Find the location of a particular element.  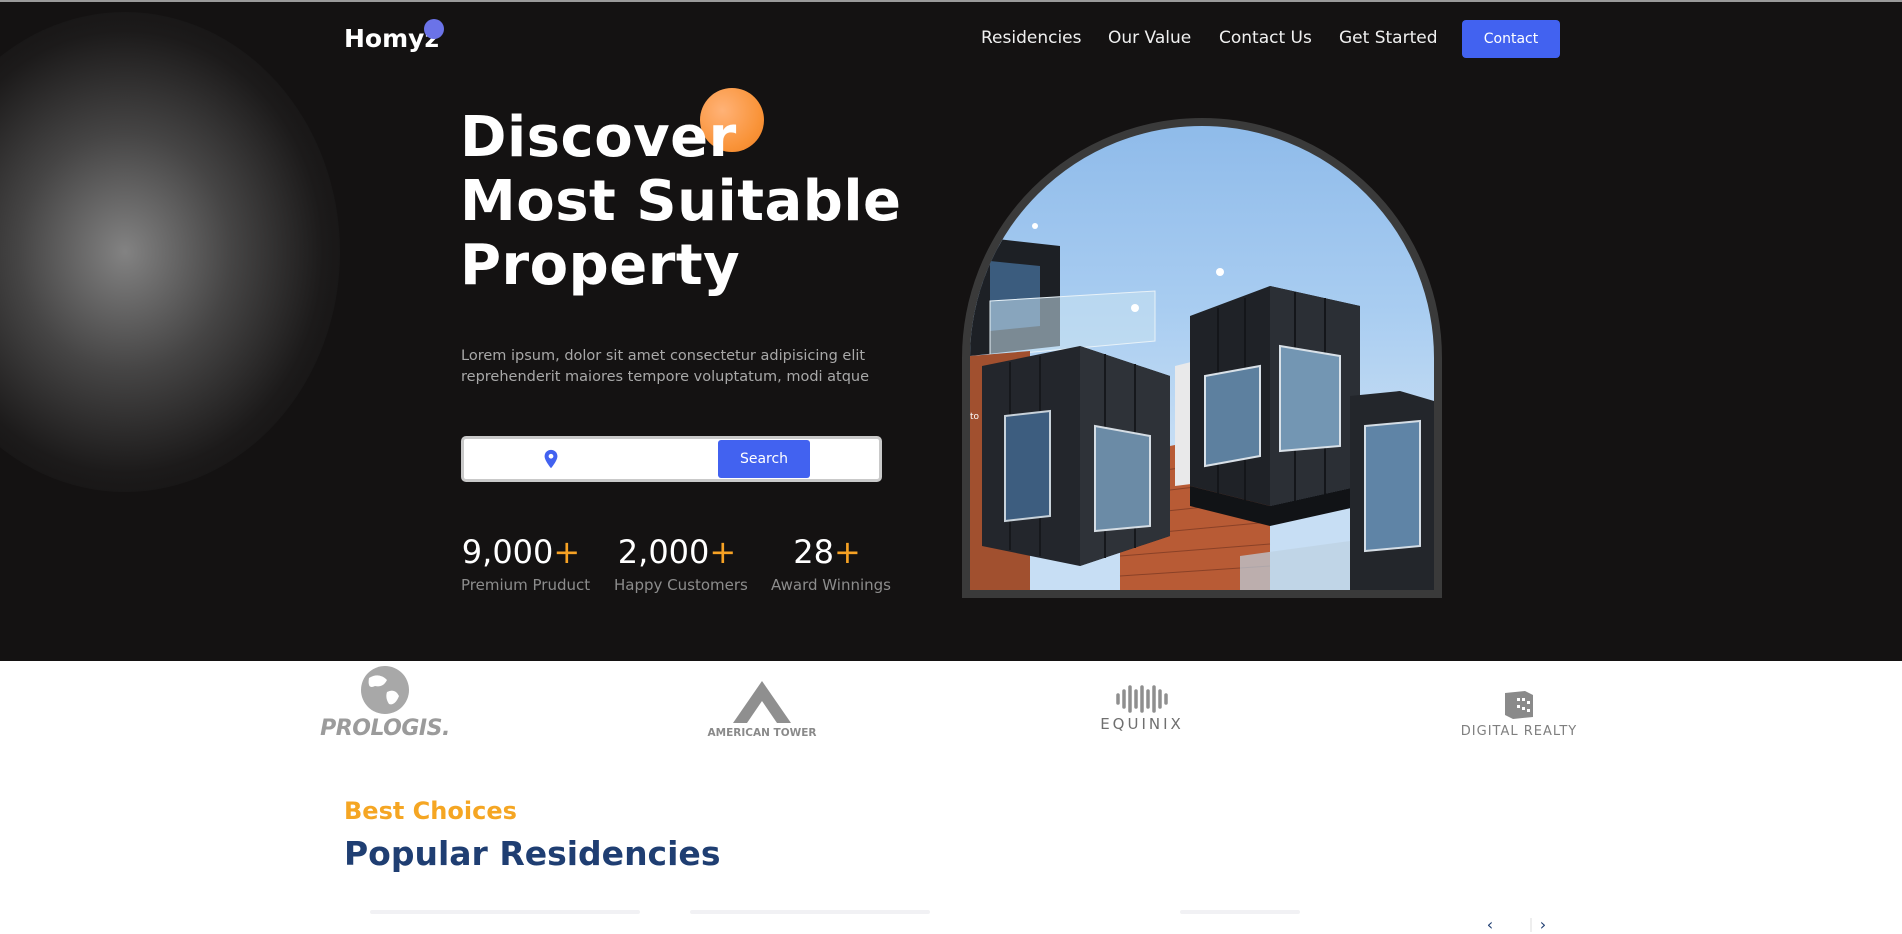

company-name: DIGITAL REALTY is located at coordinates (1519, 731).